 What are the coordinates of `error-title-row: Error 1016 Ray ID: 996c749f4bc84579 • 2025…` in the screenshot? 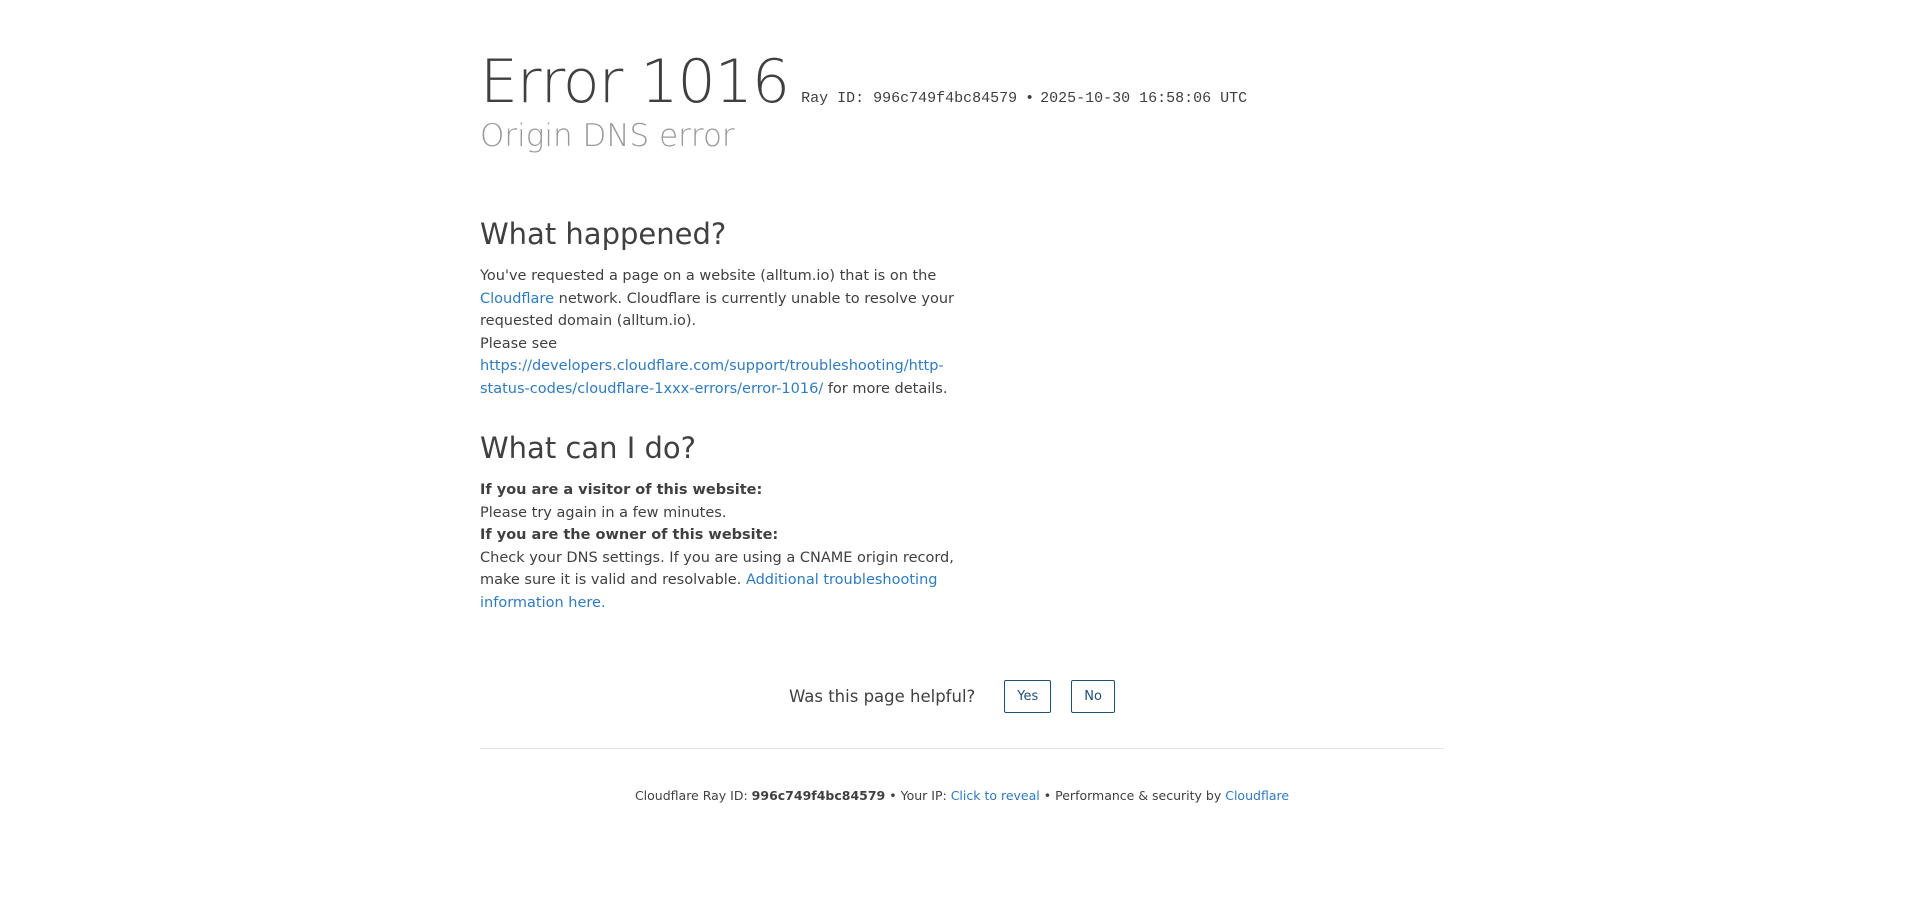 It's located at (962, 82).